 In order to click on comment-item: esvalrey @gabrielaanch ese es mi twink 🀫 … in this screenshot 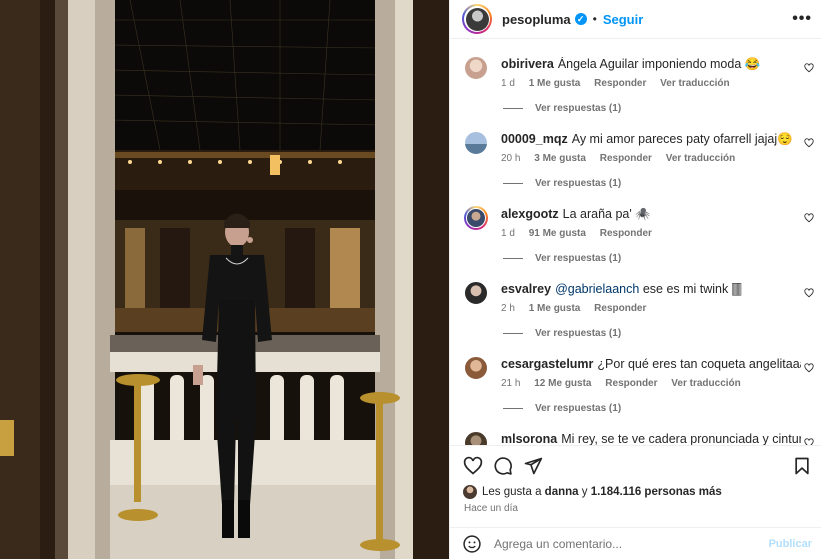, I will do `click(635, 301)`.